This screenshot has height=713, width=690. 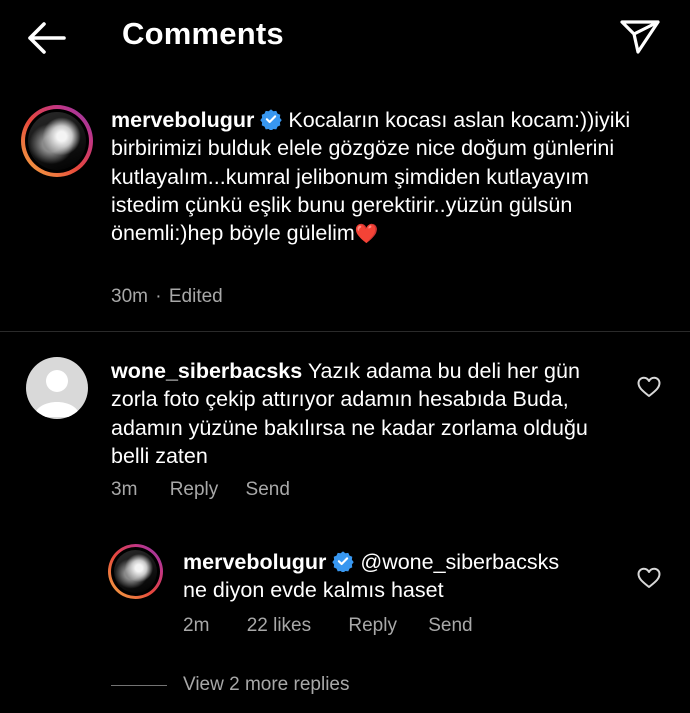 What do you see at coordinates (135, 571) in the screenshot?
I see `reply-avatar` at bounding box center [135, 571].